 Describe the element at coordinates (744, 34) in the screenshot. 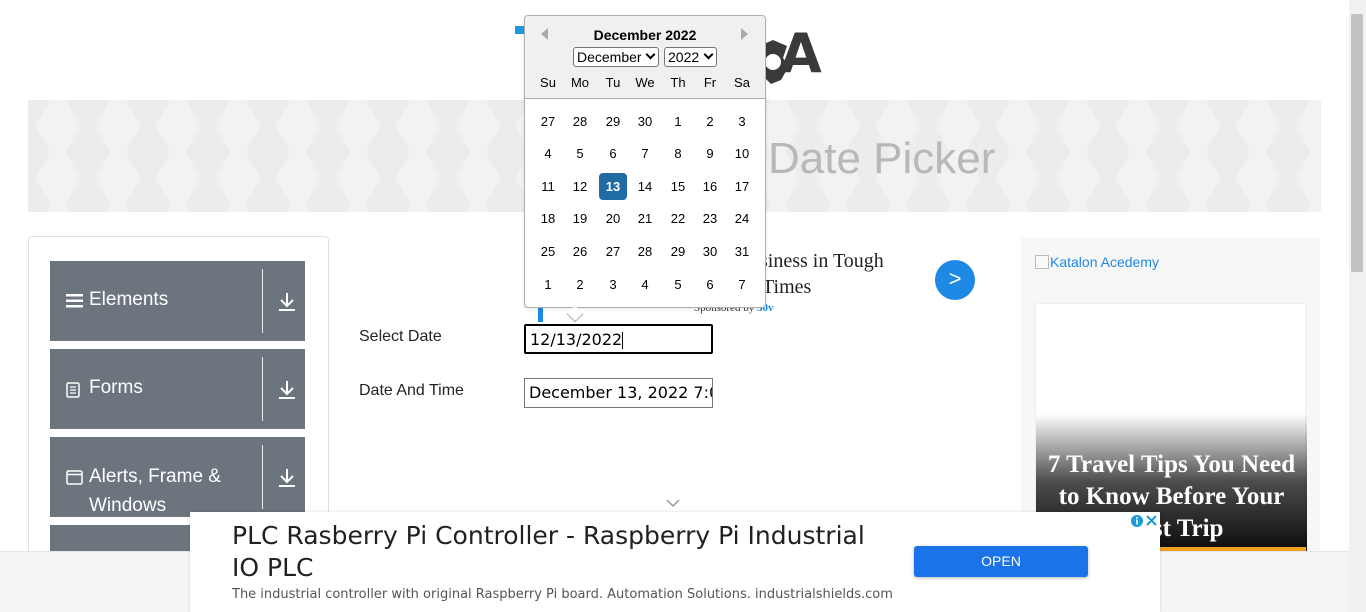

I see `next-month-icon` at that location.